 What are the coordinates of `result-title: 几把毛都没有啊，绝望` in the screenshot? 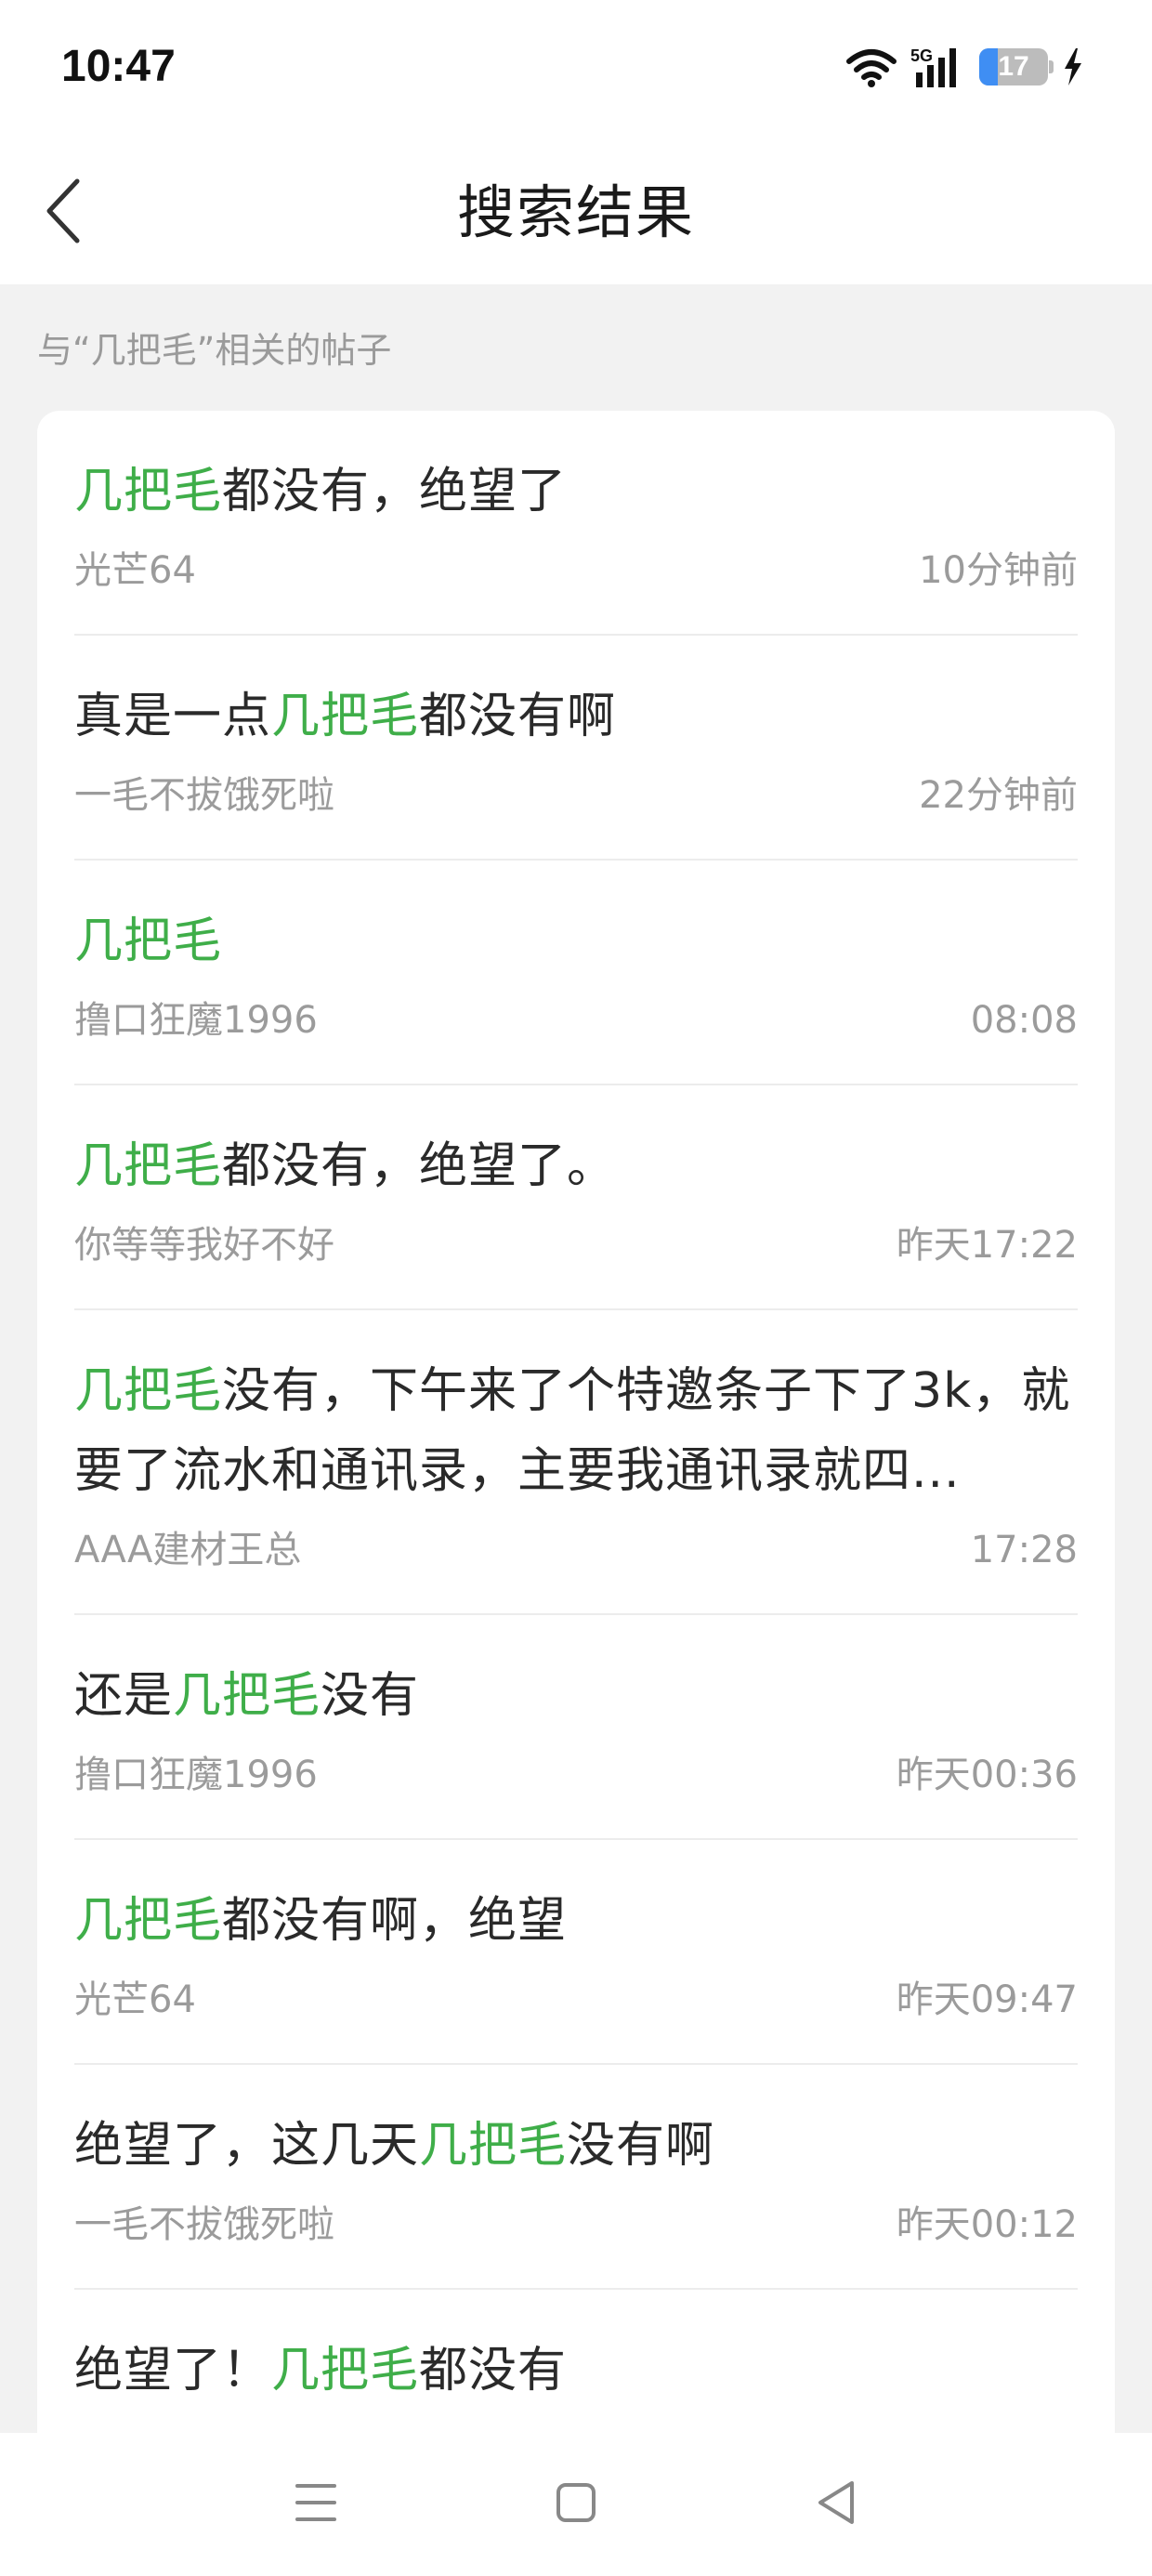 It's located at (321, 1921).